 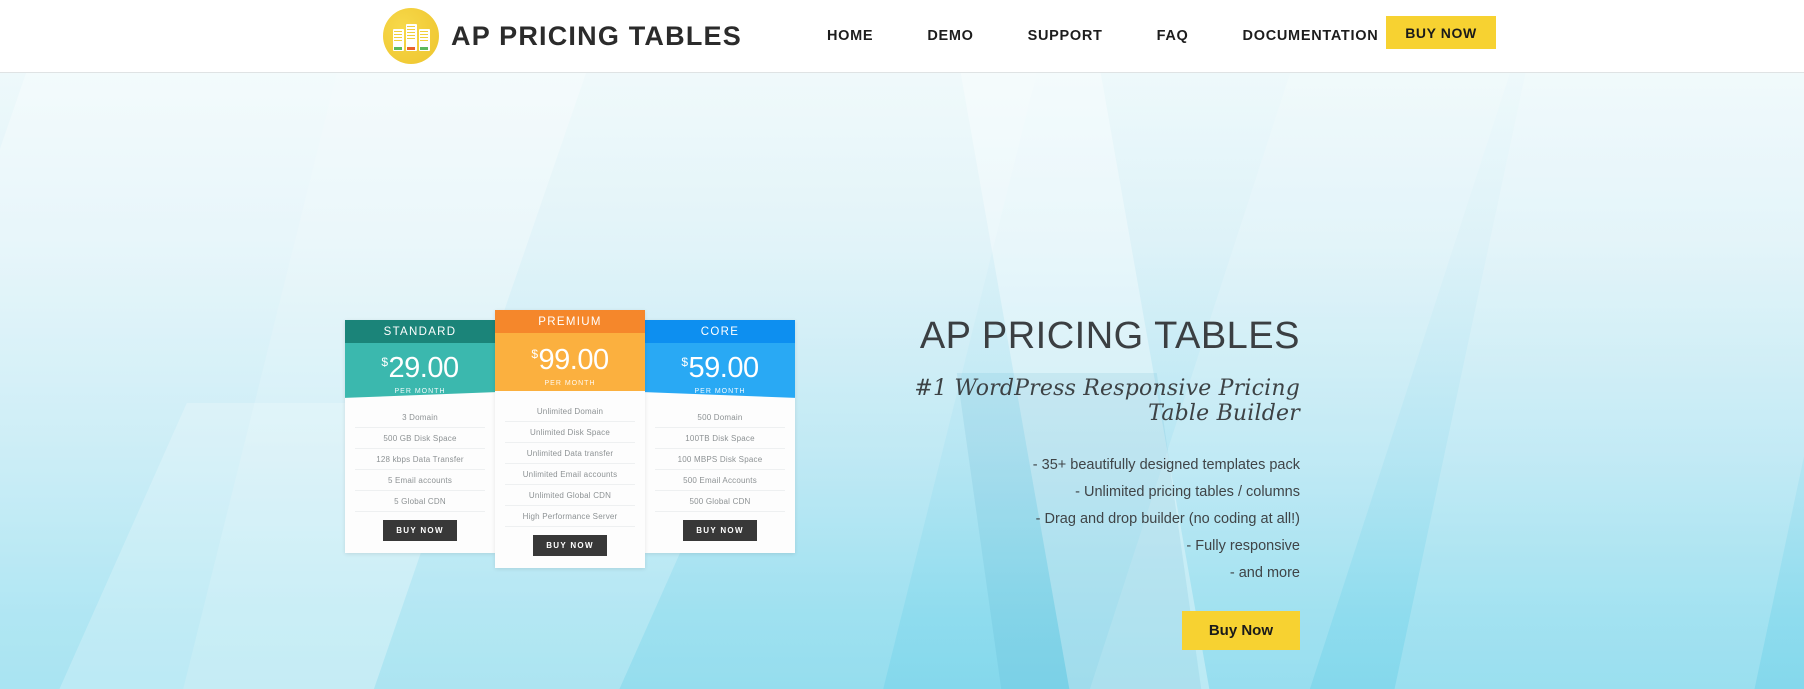 I want to click on price-slant-divider, so click(x=570, y=394).